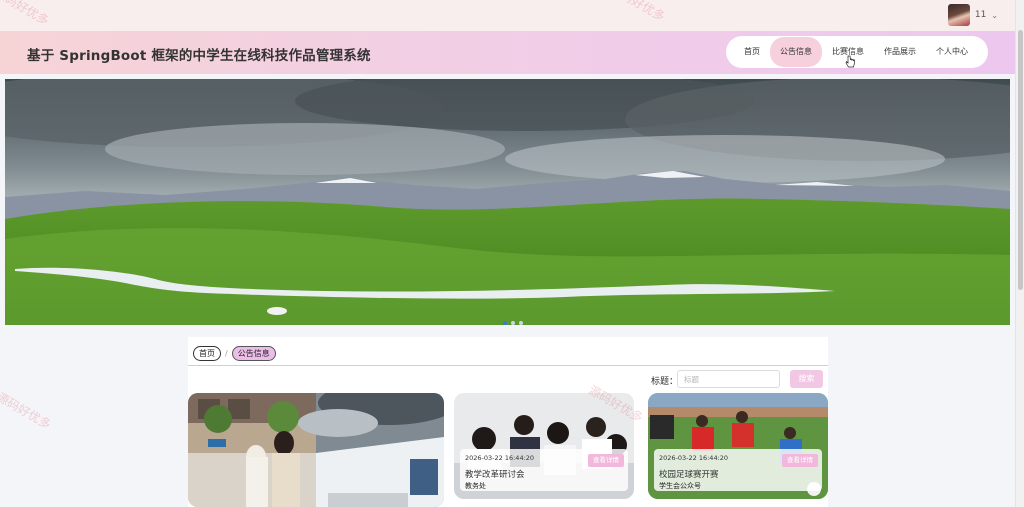 Image resolution: width=1024 pixels, height=507 pixels. Describe the element at coordinates (806, 379) in the screenshot. I see `search-button: 搜索` at that location.